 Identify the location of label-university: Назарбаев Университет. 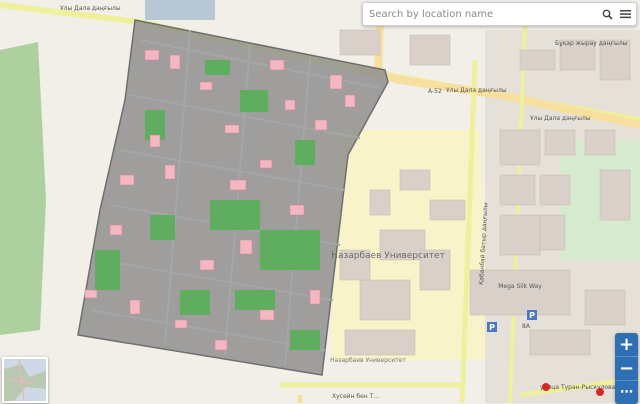
(388, 256).